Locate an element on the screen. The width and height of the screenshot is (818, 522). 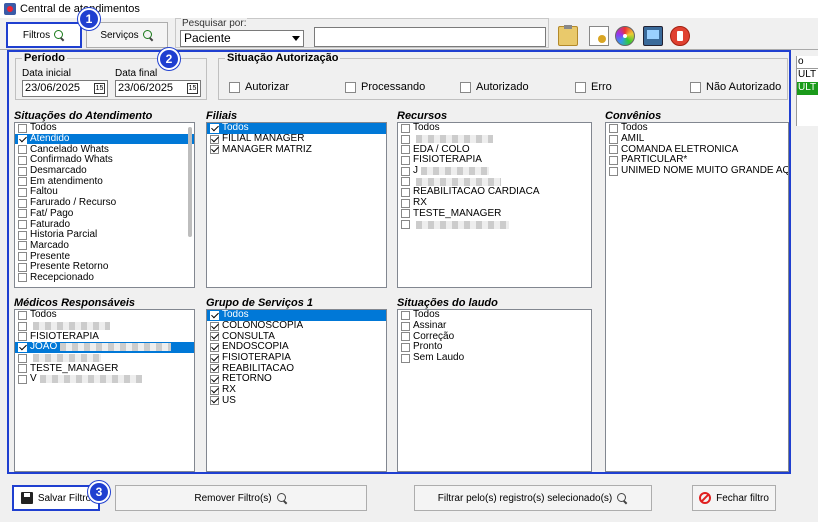
auth-option-nao-autorizado: Não Autorizado is located at coordinates (735, 87).